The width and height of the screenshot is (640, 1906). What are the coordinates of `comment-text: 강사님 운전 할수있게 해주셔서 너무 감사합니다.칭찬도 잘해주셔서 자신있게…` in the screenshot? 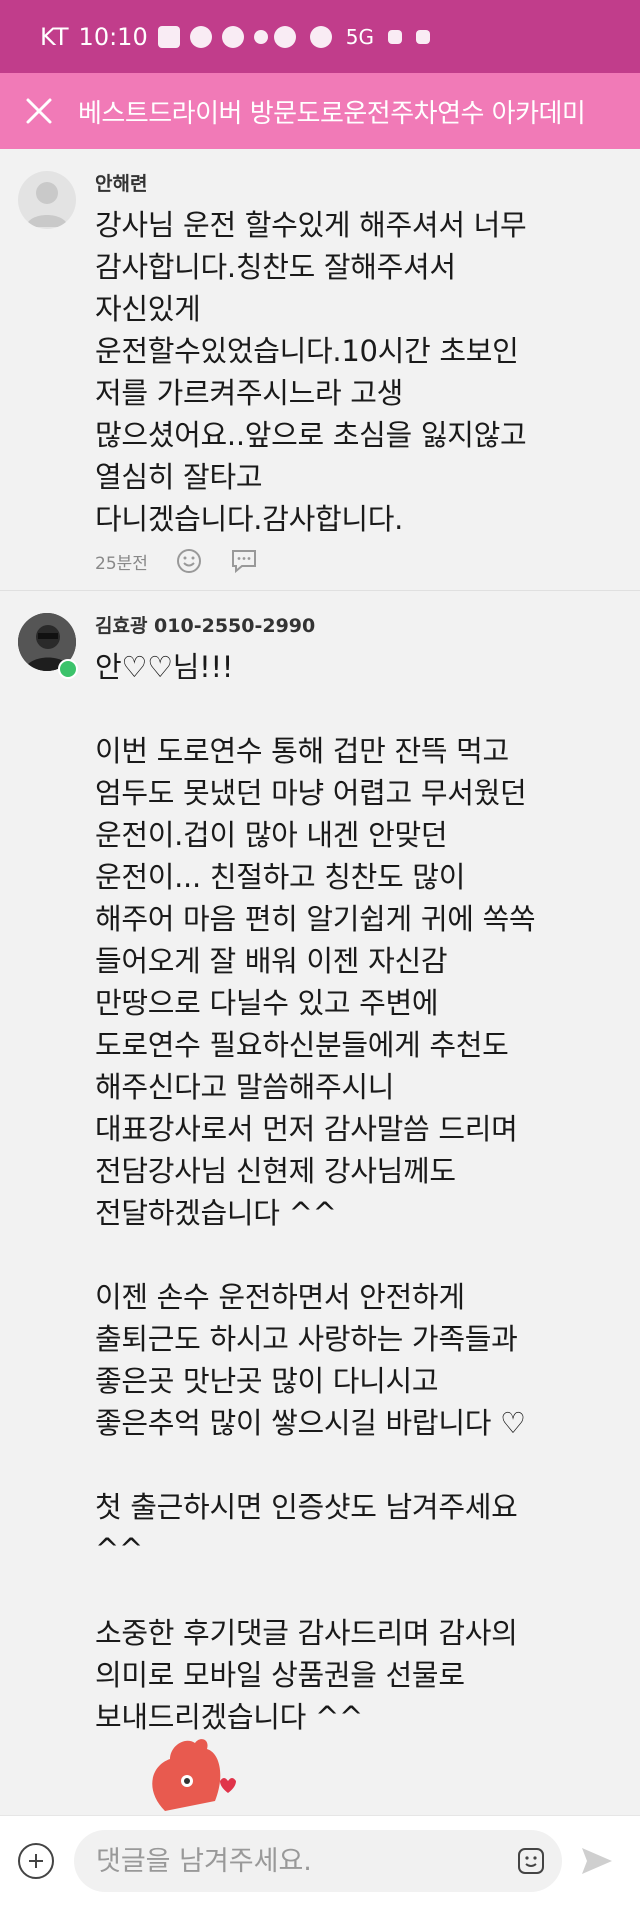 It's located at (311, 372).